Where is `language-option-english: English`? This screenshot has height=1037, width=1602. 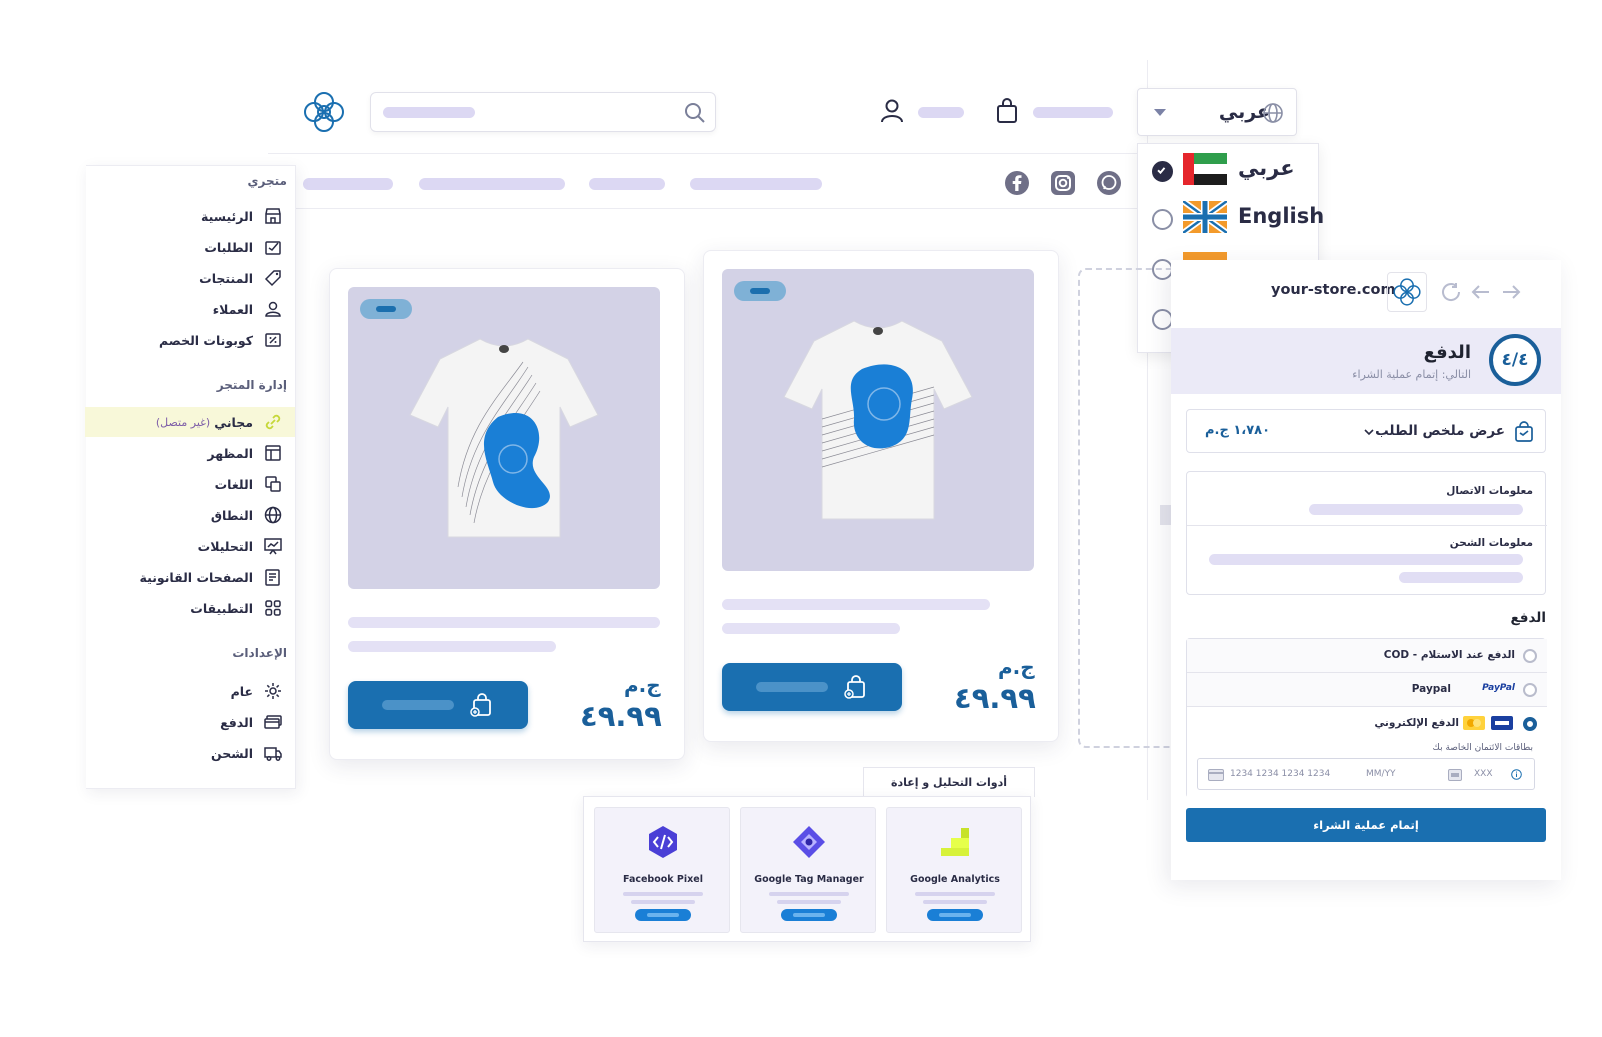
language-option-english: English is located at coordinates (1231, 219).